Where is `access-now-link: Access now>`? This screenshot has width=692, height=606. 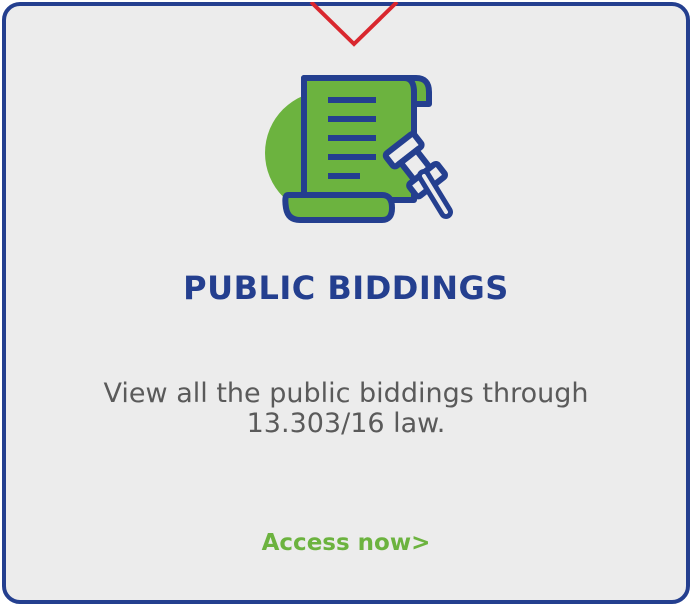 access-now-link: Access now> is located at coordinates (346, 543).